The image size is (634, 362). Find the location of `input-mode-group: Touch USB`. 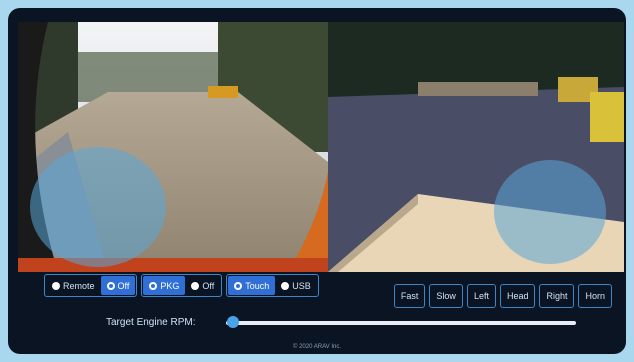

input-mode-group: Touch USB is located at coordinates (272, 285).